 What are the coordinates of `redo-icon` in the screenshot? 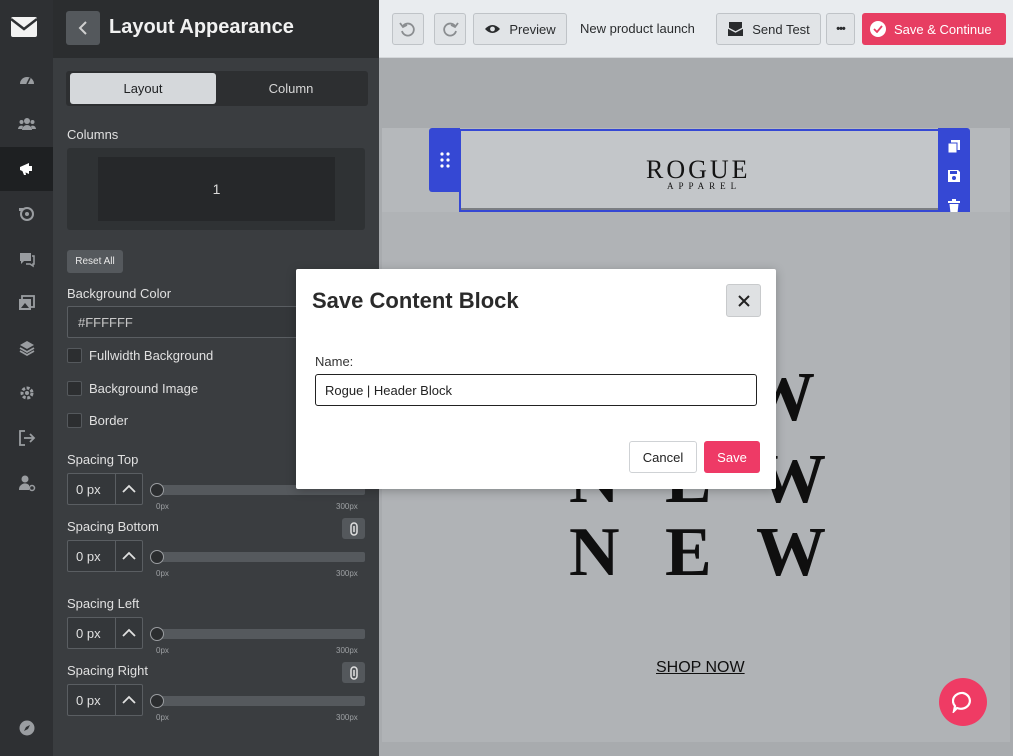 It's located at (451, 29).